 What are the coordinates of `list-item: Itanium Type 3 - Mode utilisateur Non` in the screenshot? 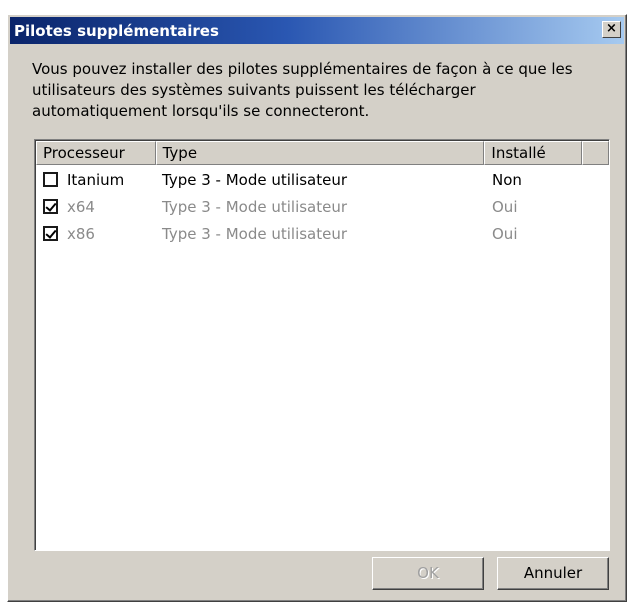 It's located at (322, 179).